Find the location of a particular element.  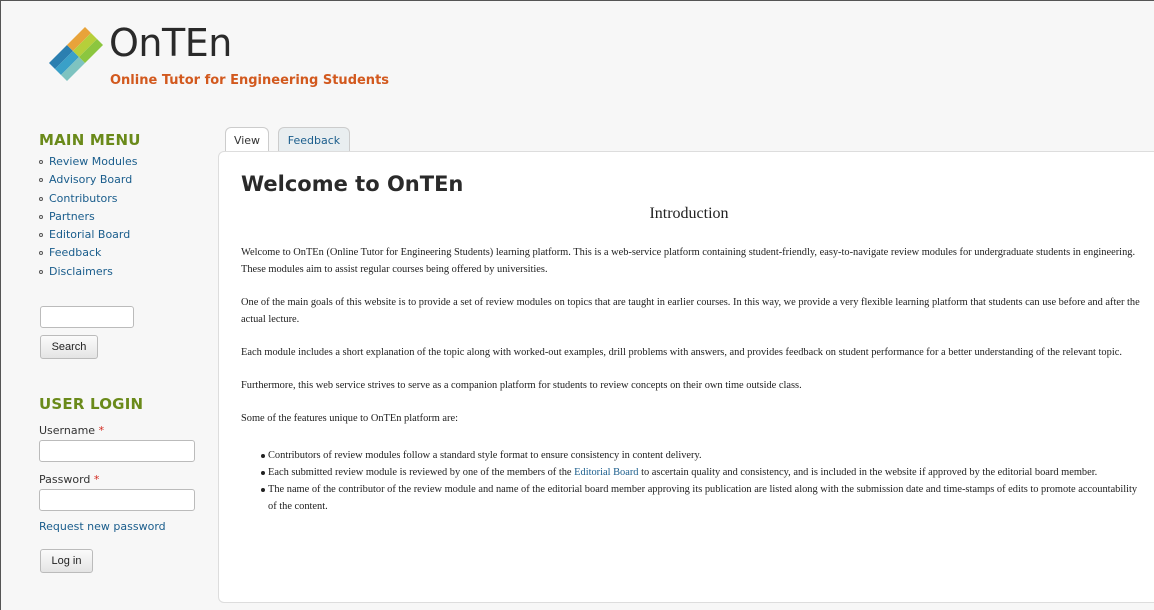

username-field is located at coordinates (117, 451).